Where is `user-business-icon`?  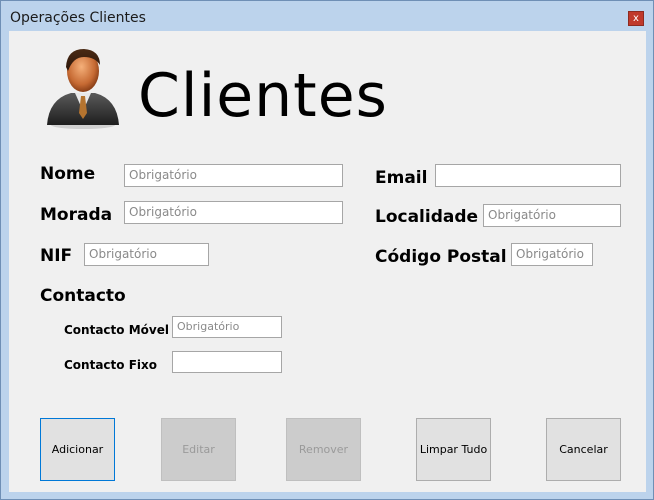
user-business-icon is located at coordinates (83, 89).